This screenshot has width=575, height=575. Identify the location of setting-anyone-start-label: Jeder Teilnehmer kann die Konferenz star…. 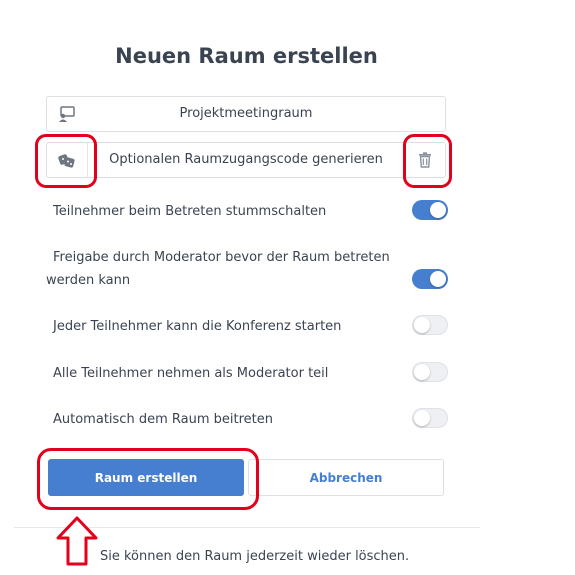
(197, 326).